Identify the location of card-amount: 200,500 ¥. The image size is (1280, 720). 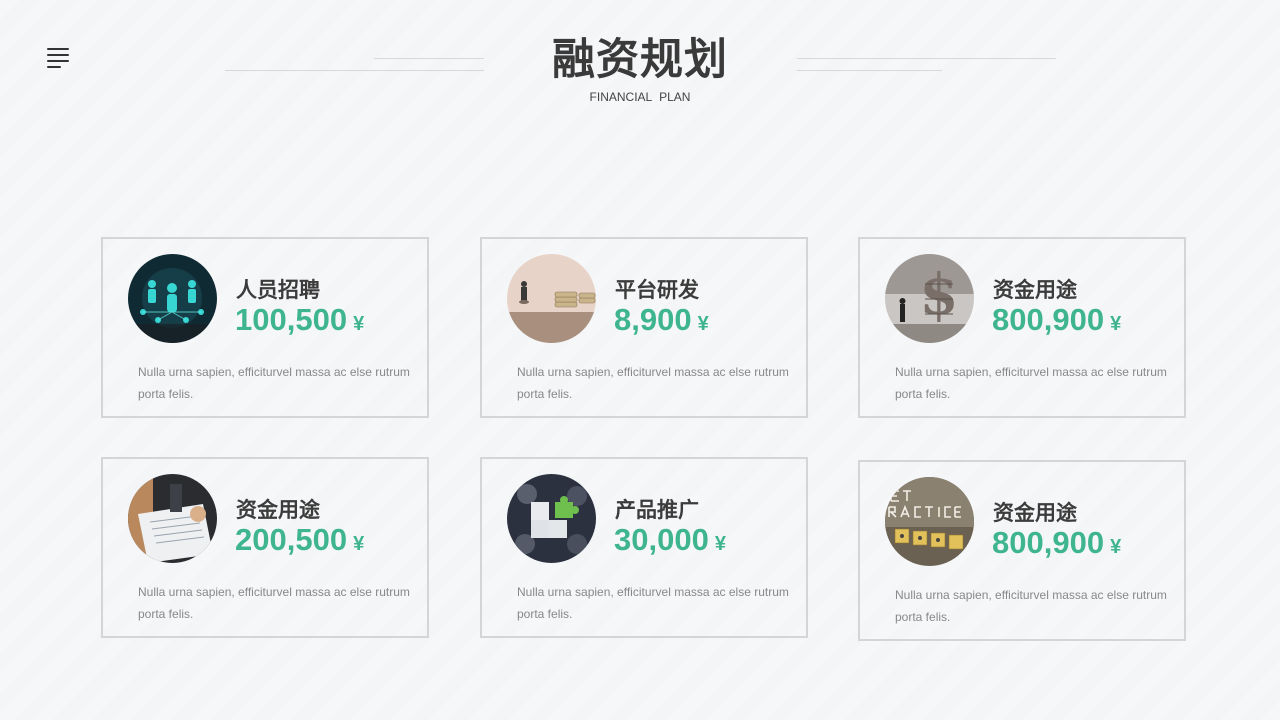
(299, 540).